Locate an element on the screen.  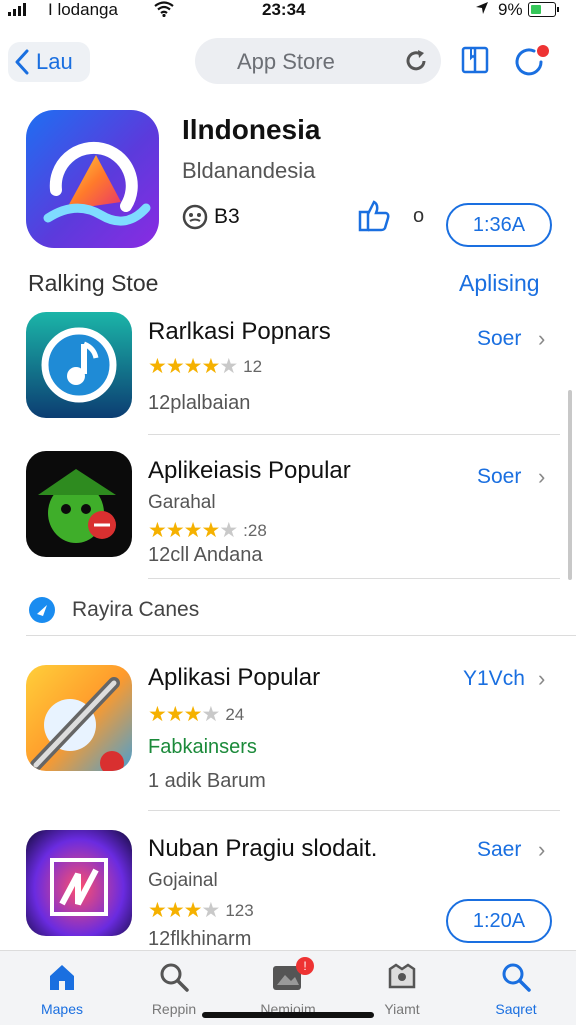
tab-home: Mapes is located at coordinates (62, 988).